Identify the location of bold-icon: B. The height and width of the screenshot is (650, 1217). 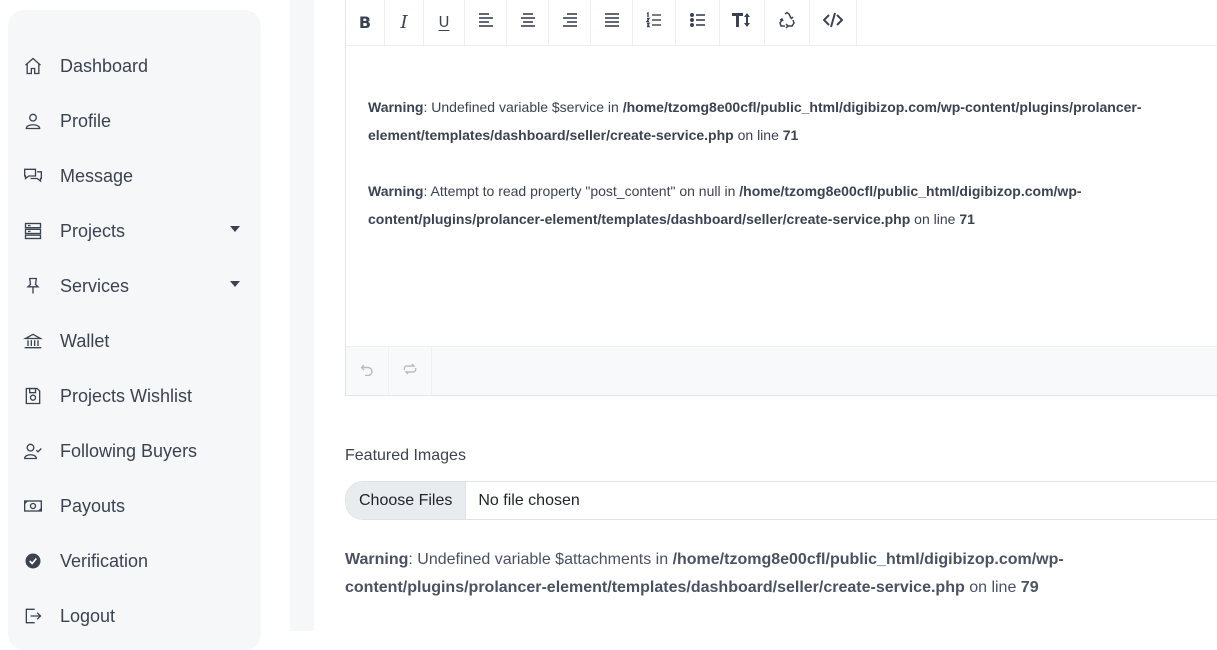
(365, 22).